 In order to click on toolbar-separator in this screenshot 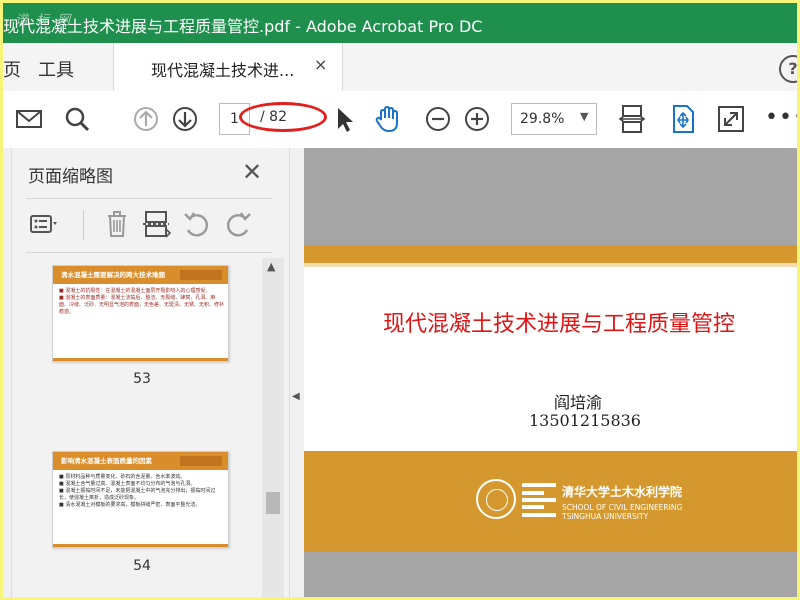, I will do `click(83, 225)`.